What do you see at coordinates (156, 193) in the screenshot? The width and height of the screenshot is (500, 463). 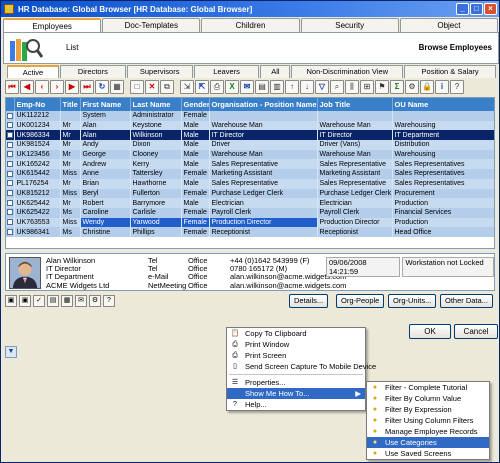 I see `cell-last-name: Fullerton` at bounding box center [156, 193].